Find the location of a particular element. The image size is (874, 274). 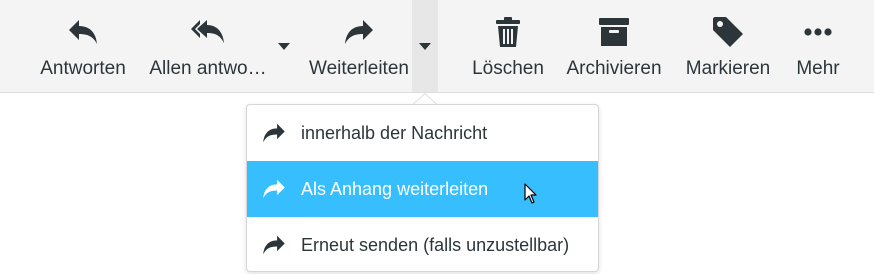

menu-item-label: innerhalb der Nachricht is located at coordinates (394, 132).